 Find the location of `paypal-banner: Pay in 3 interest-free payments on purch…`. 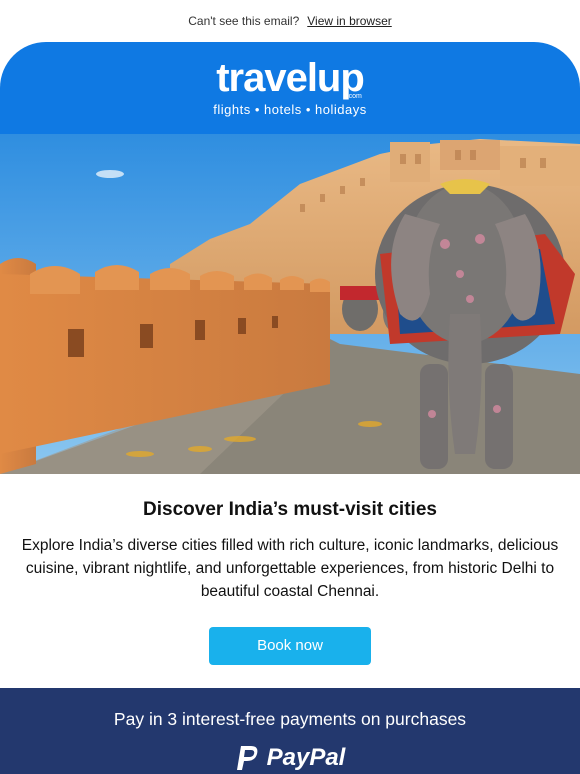

paypal-banner: Pay in 3 interest-free payments on purch… is located at coordinates (290, 731).